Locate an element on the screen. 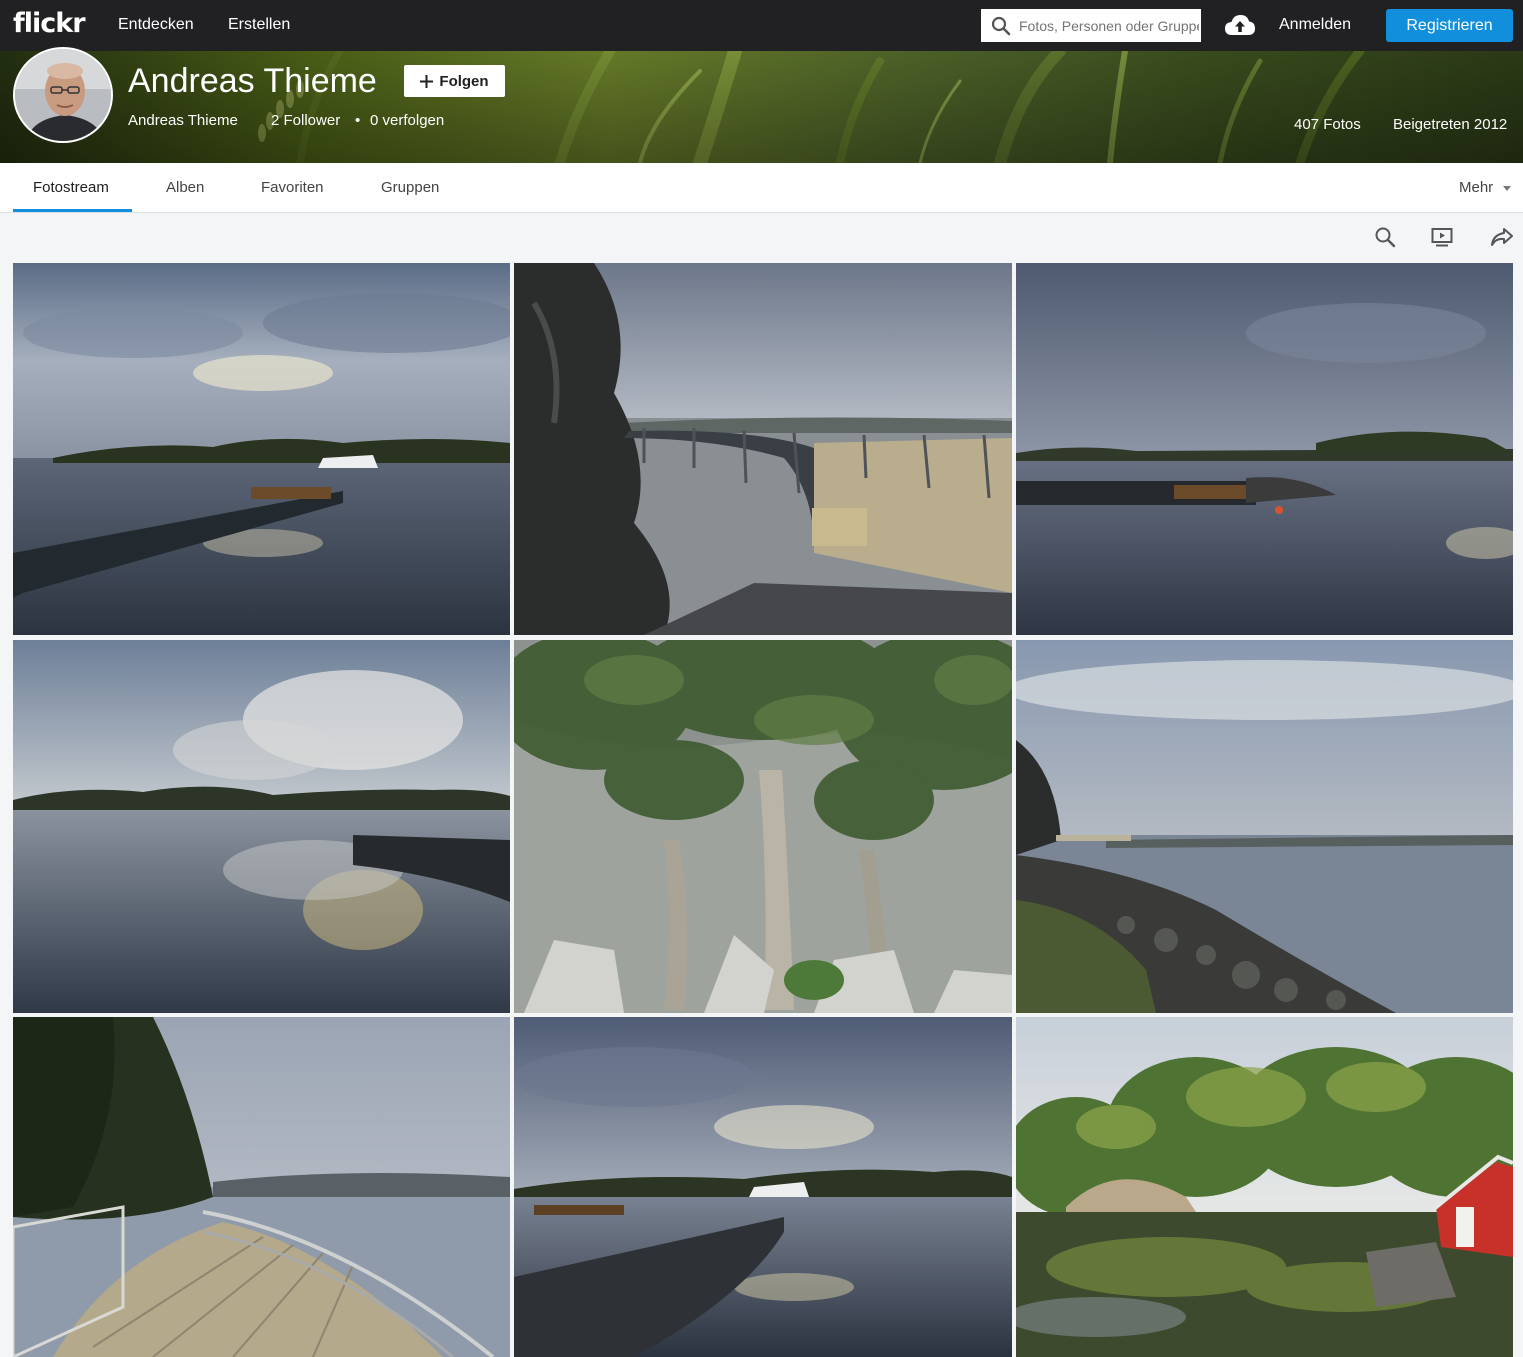  tab-favoriten: Favoriten is located at coordinates (292, 187).